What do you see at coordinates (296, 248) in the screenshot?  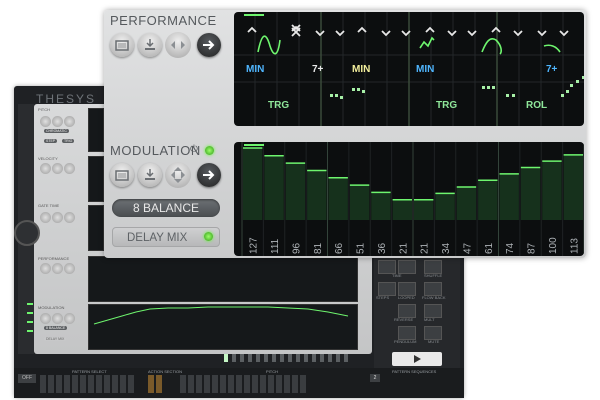 I see `modulation-value-label: 96` at bounding box center [296, 248].